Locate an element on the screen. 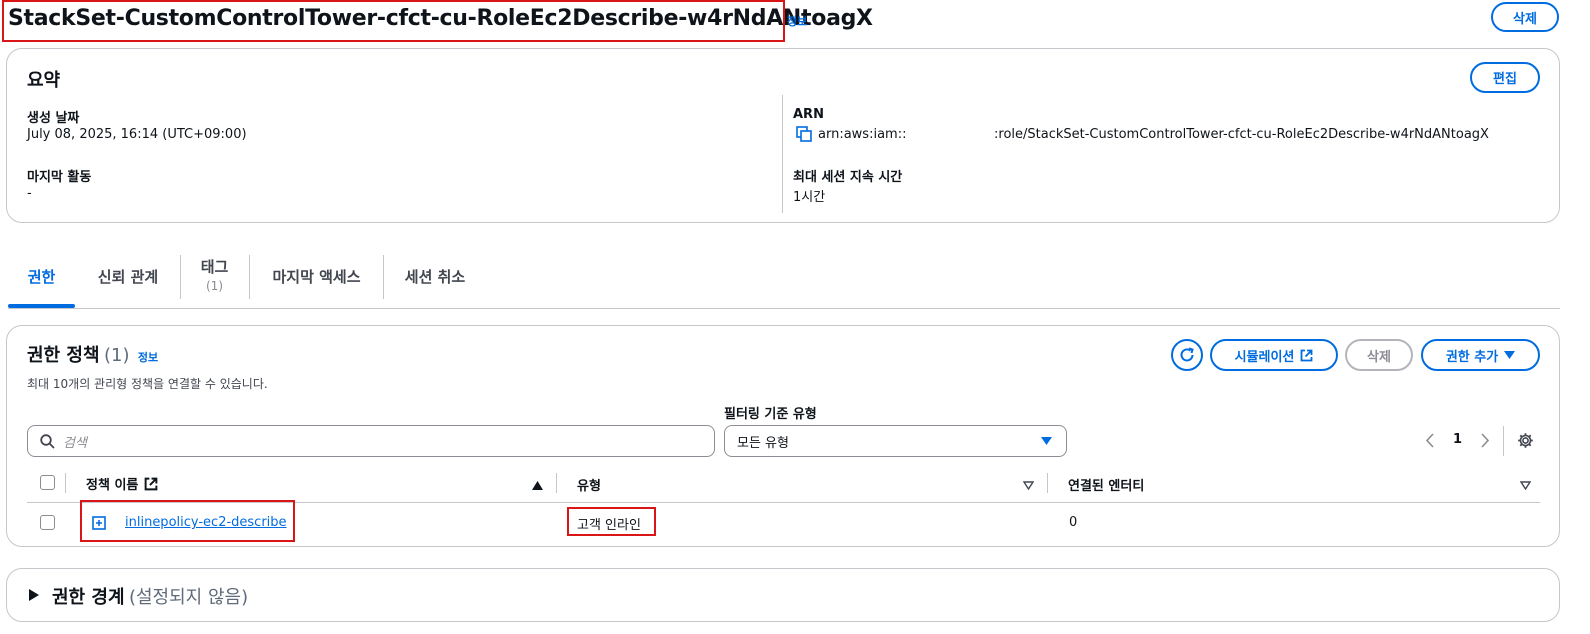 This screenshot has width=1590, height=634. delete-policy-label: 삭제 is located at coordinates (1379, 357).